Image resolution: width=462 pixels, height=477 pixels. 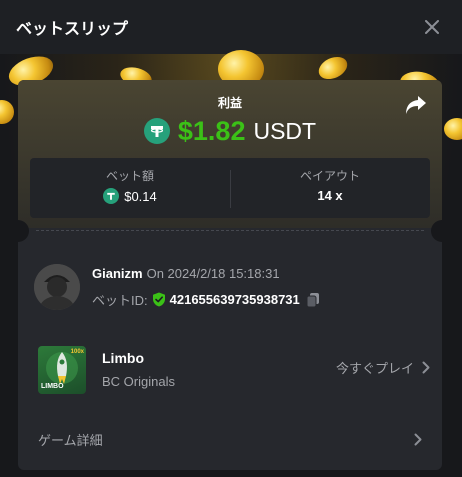 What do you see at coordinates (234, 299) in the screenshot?
I see `bet-id: 421655639735938731` at bounding box center [234, 299].